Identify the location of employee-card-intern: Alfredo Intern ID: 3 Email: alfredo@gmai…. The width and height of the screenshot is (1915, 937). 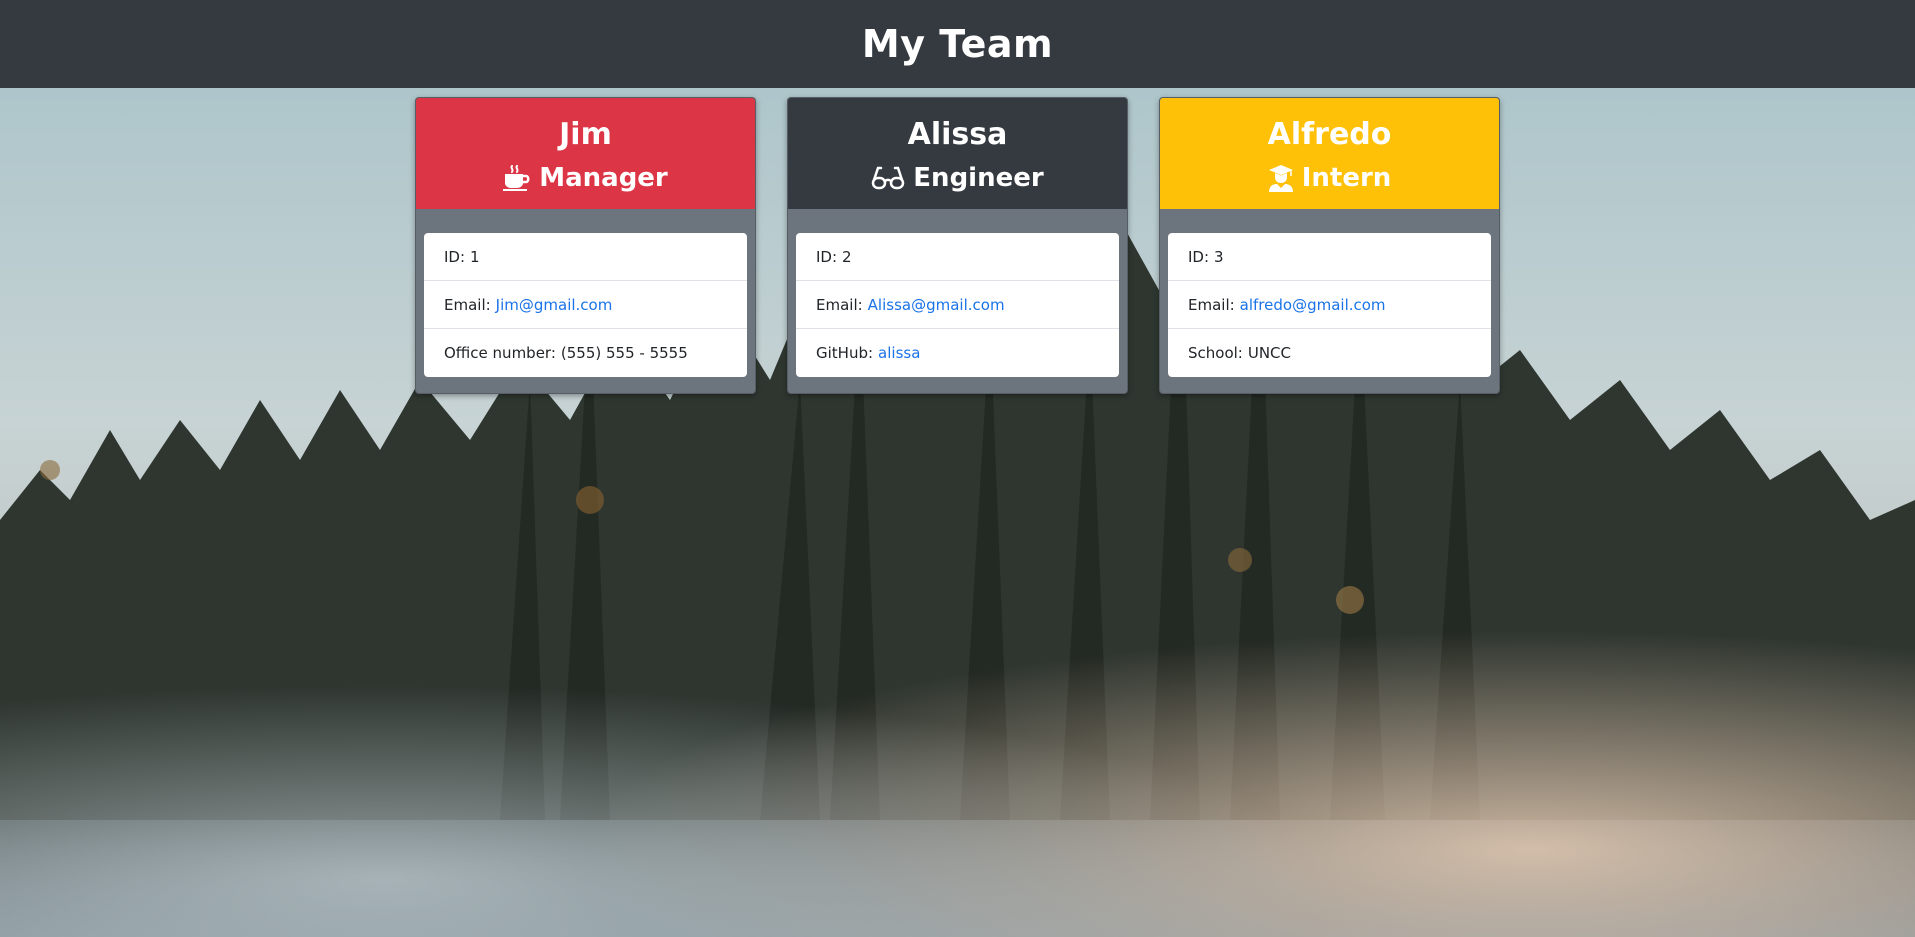
(1329, 245).